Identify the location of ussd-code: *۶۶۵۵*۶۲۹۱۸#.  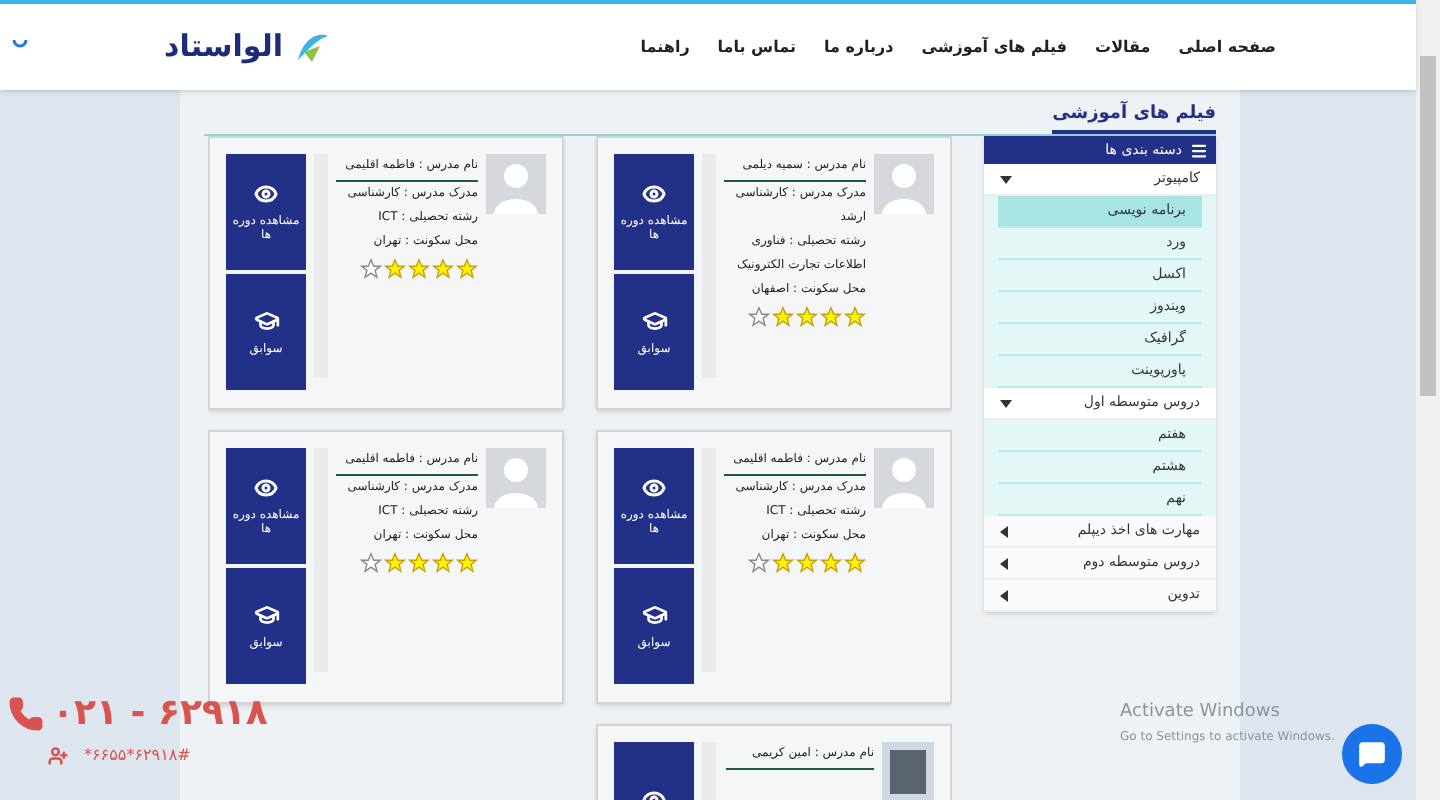
(137, 756).